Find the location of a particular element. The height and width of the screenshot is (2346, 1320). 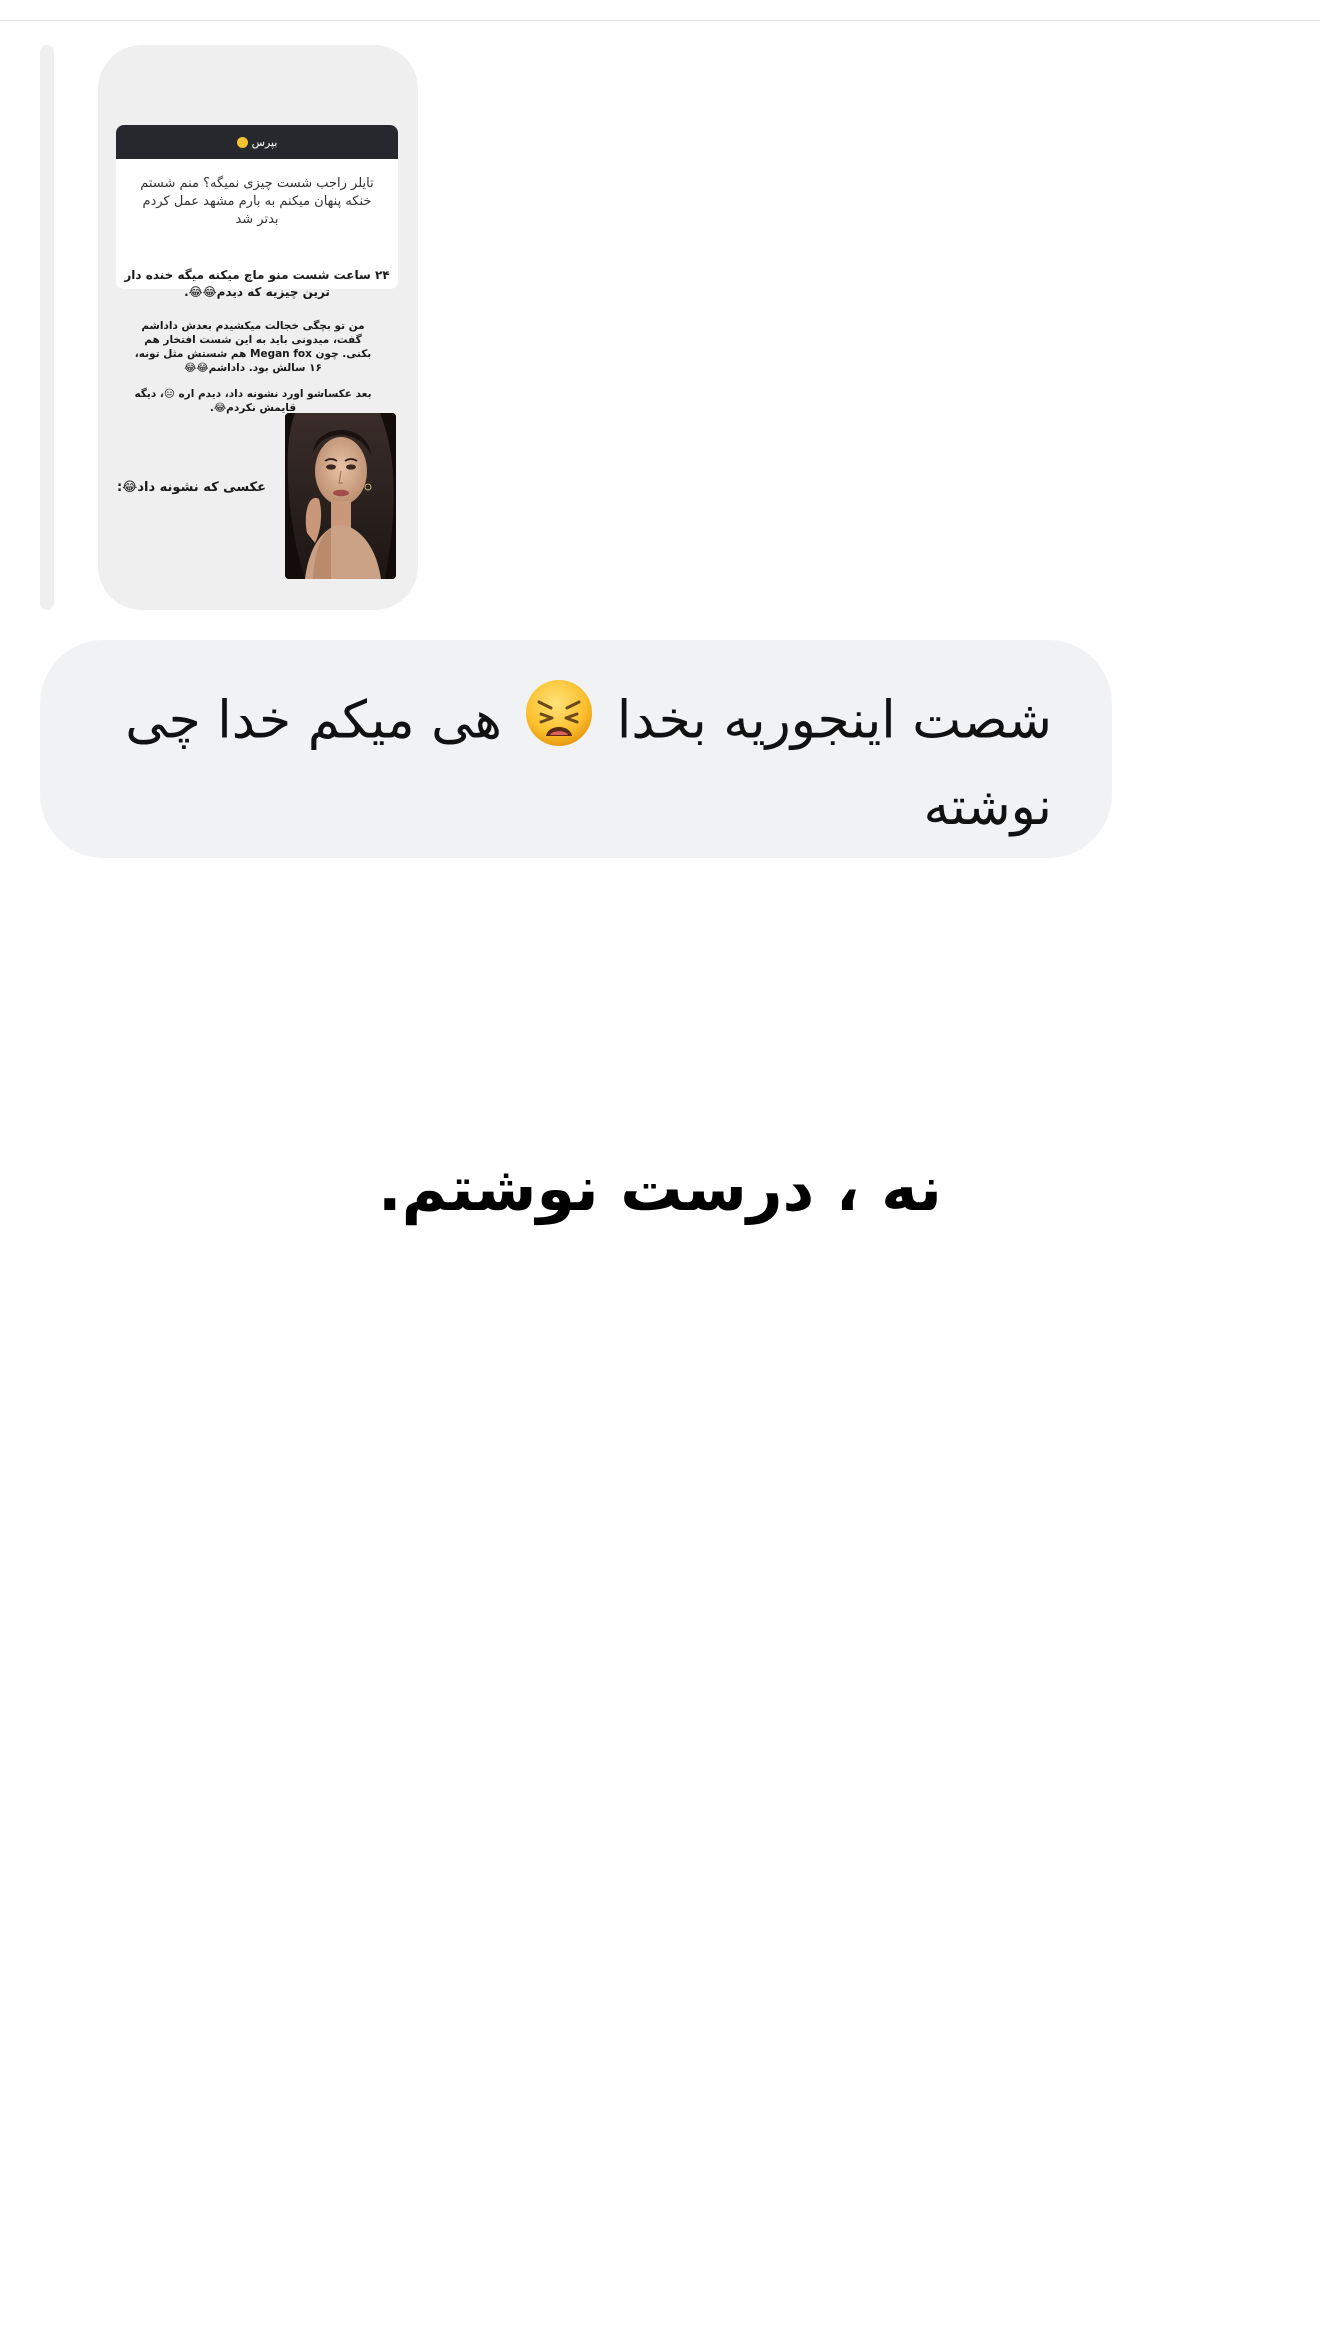

message-text: شصت اینجوریه بخدا هی میکم خدا چی نوشته is located at coordinates (567, 761).